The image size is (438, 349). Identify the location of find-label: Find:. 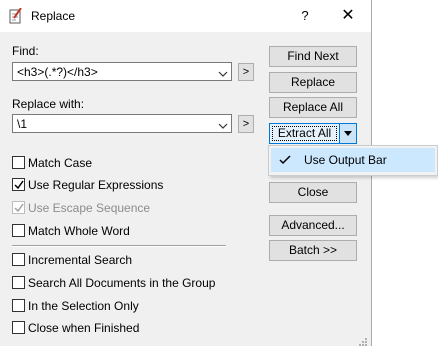
(25, 51).